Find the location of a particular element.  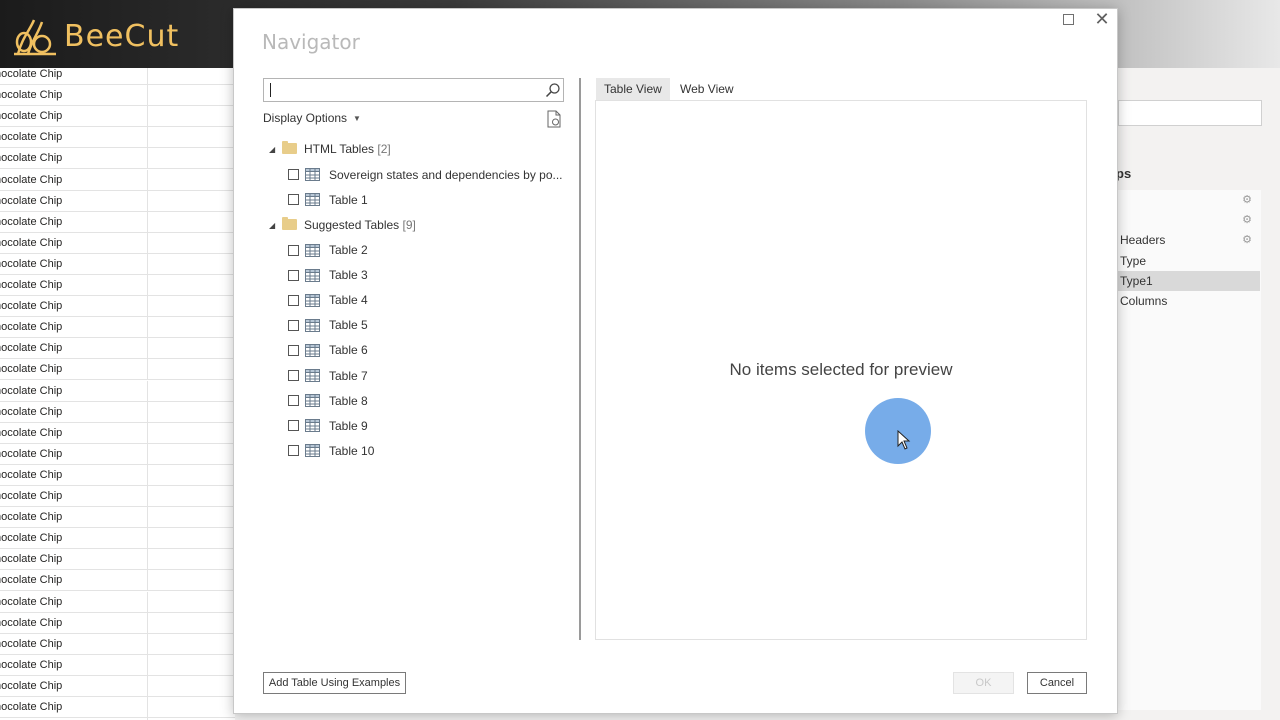

close-button: ✕ is located at coordinates (1102, 19).